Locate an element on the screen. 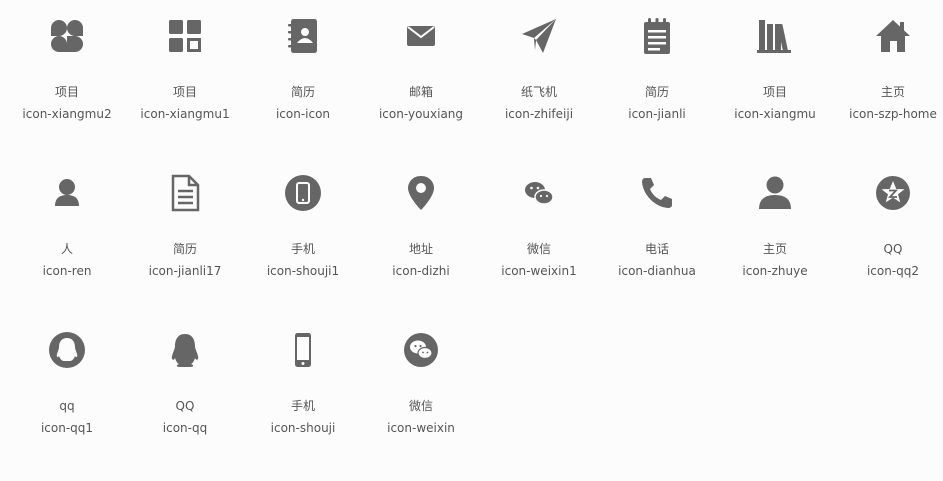  icon-card-qq: QQ icon-qq is located at coordinates (185, 402).